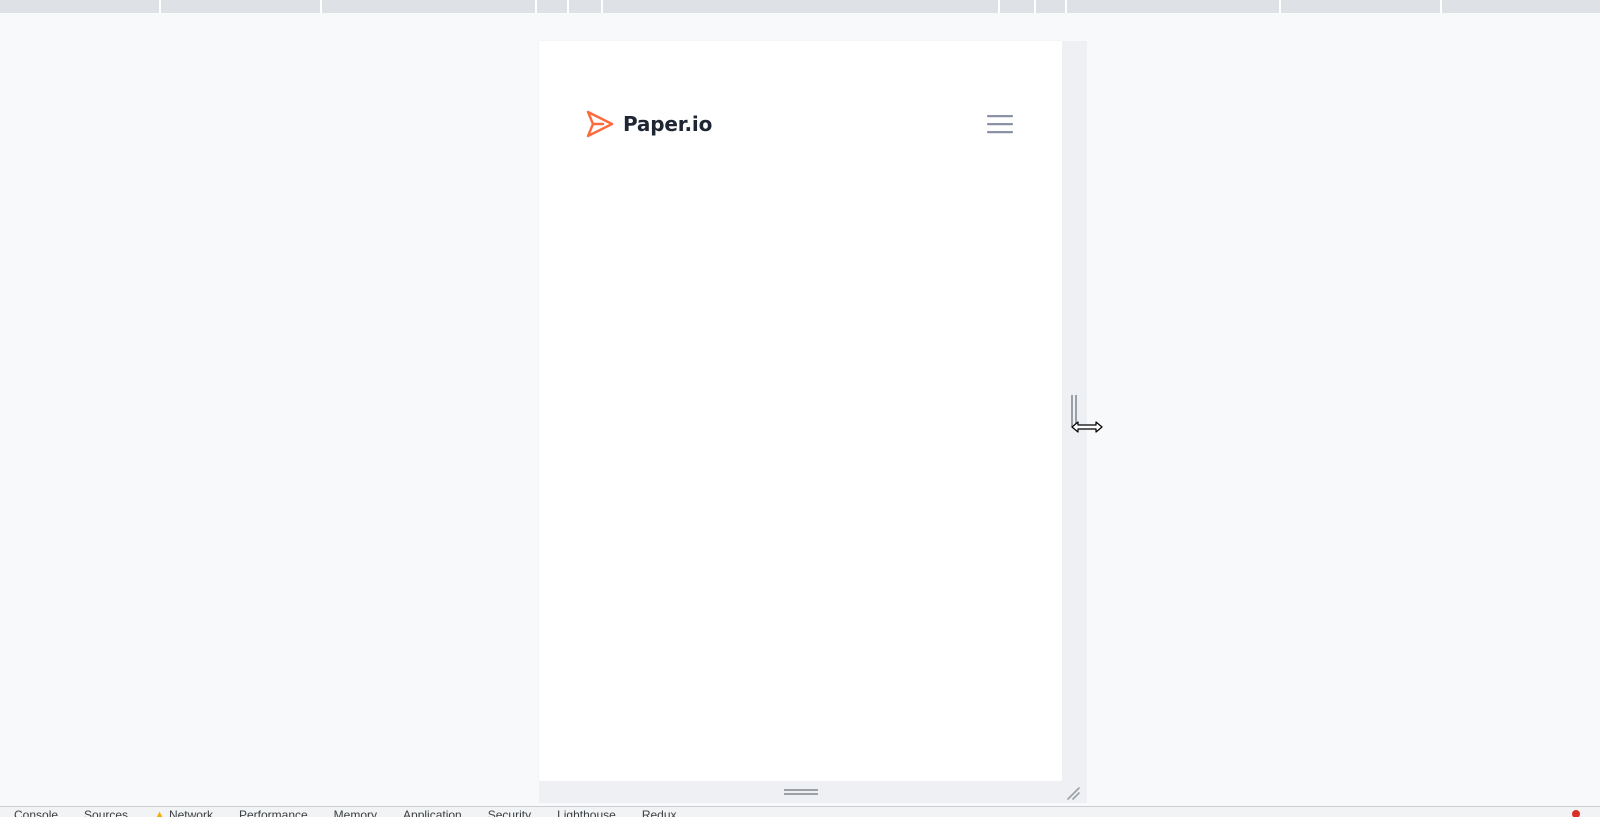  I want to click on paper-plane-icon, so click(600, 124).